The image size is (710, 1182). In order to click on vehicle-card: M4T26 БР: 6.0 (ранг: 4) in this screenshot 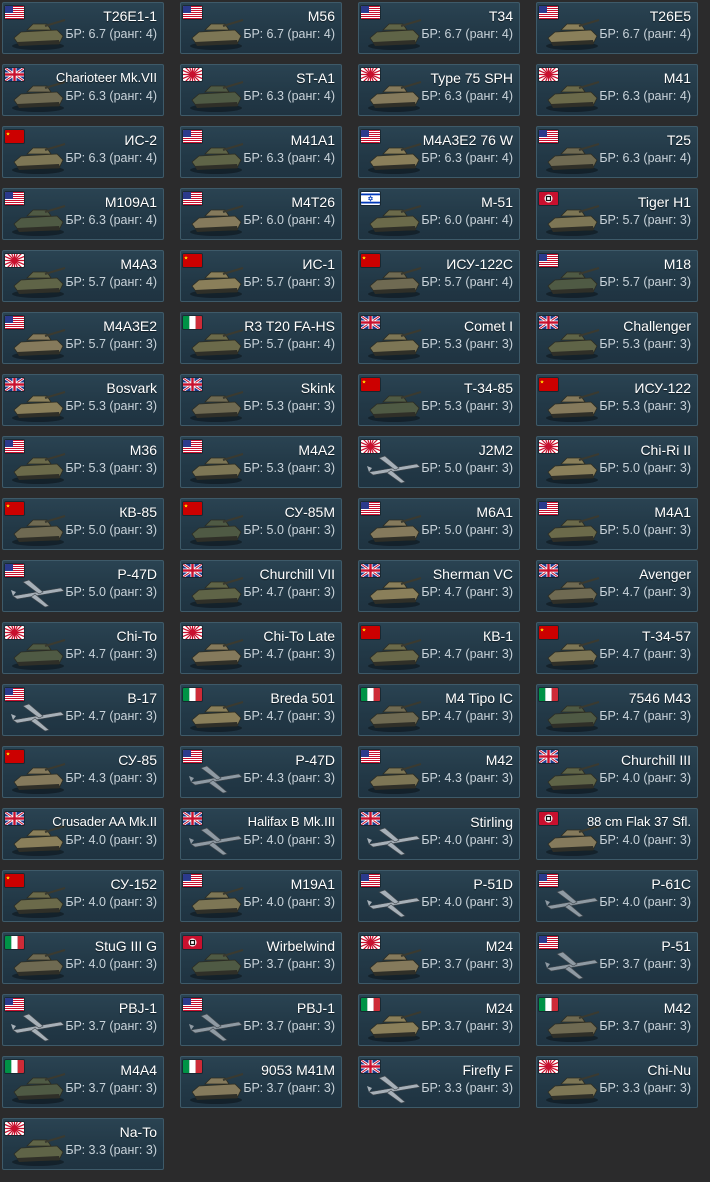, I will do `click(261, 214)`.